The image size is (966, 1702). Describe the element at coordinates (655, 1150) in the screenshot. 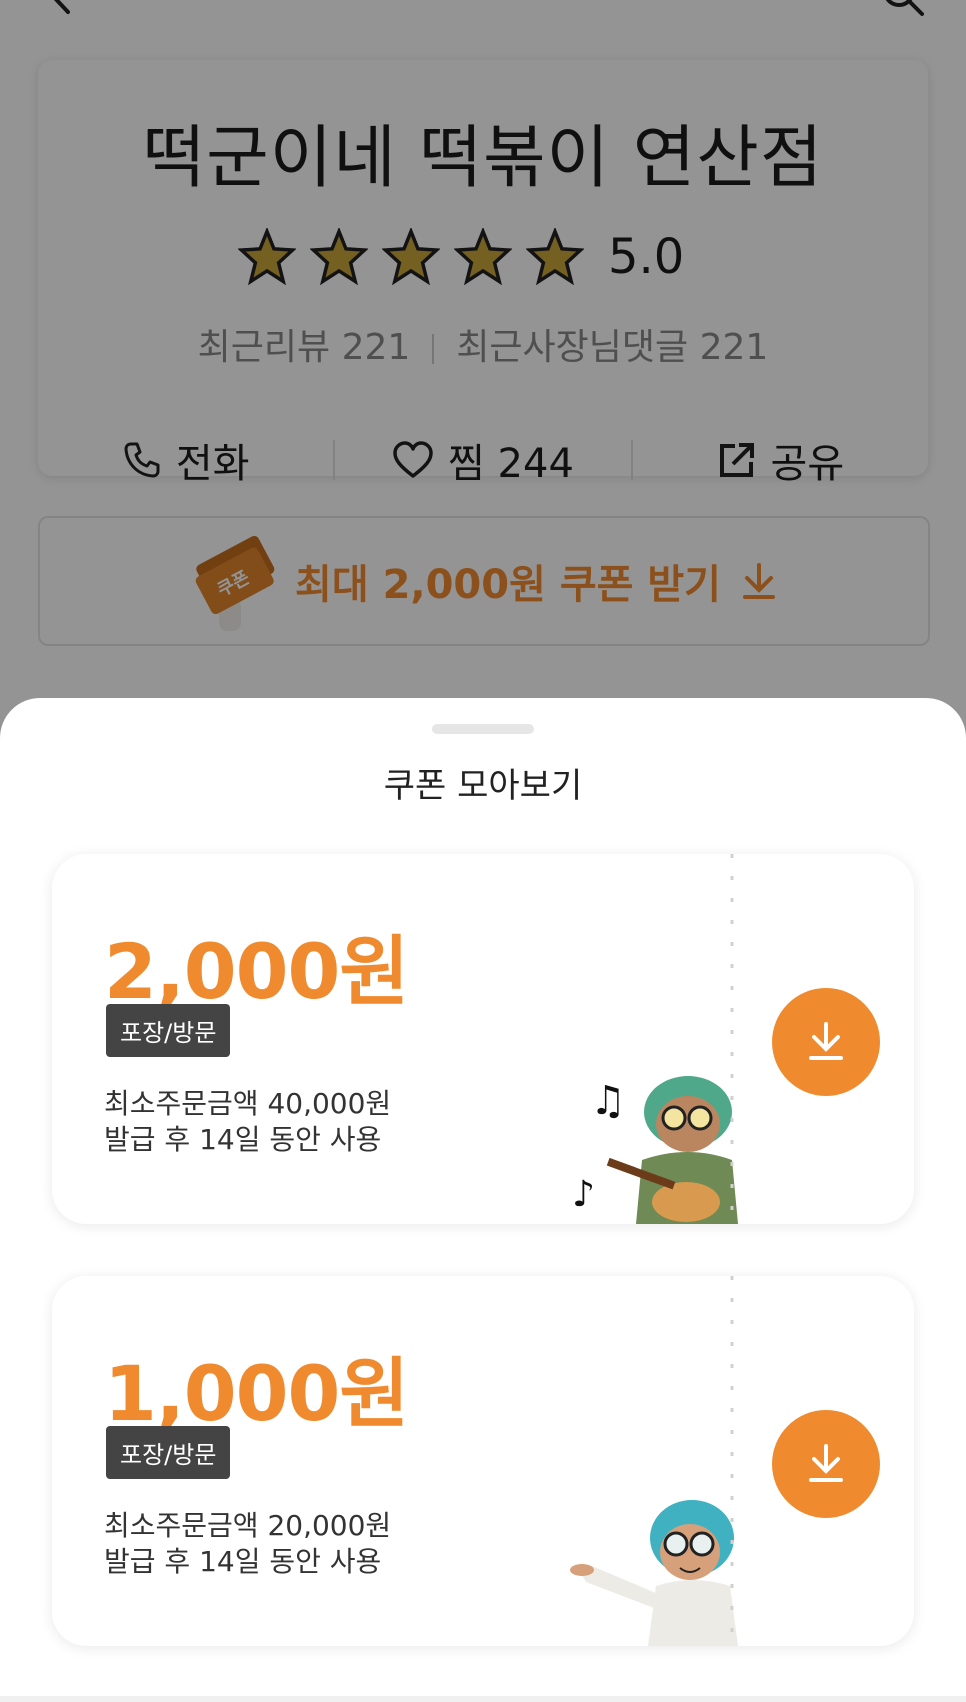

I see `guitar-character-illustration: ♫ ♪` at that location.